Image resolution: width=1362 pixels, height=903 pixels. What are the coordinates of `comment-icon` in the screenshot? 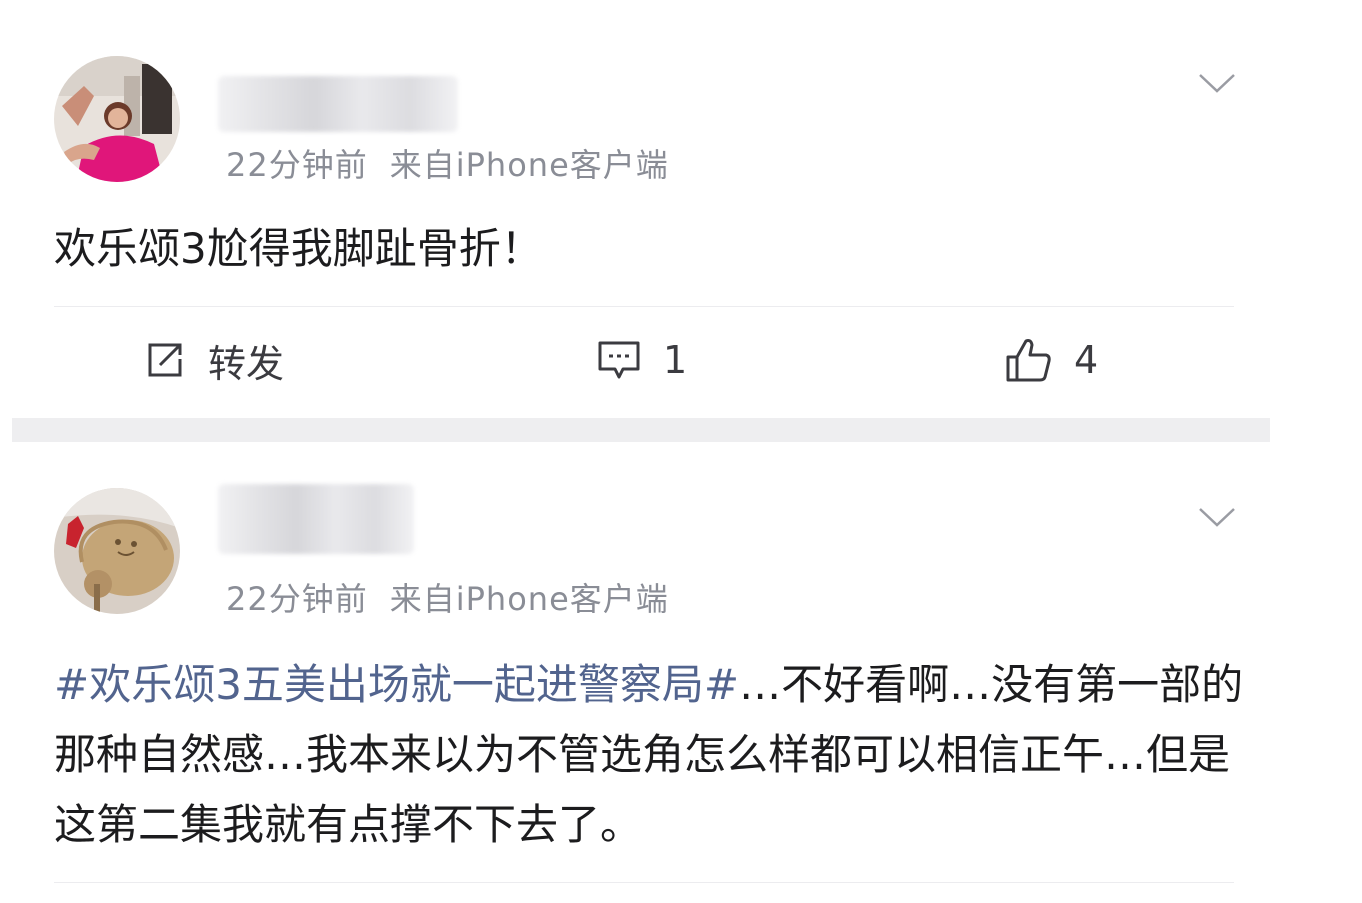 It's located at (619, 360).